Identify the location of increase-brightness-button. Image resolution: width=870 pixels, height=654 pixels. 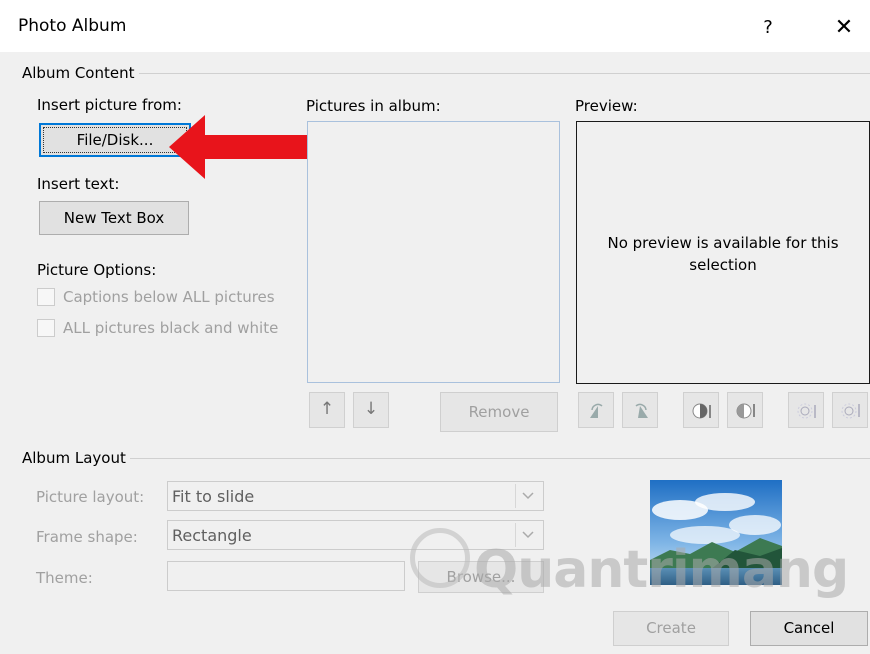
(806, 410).